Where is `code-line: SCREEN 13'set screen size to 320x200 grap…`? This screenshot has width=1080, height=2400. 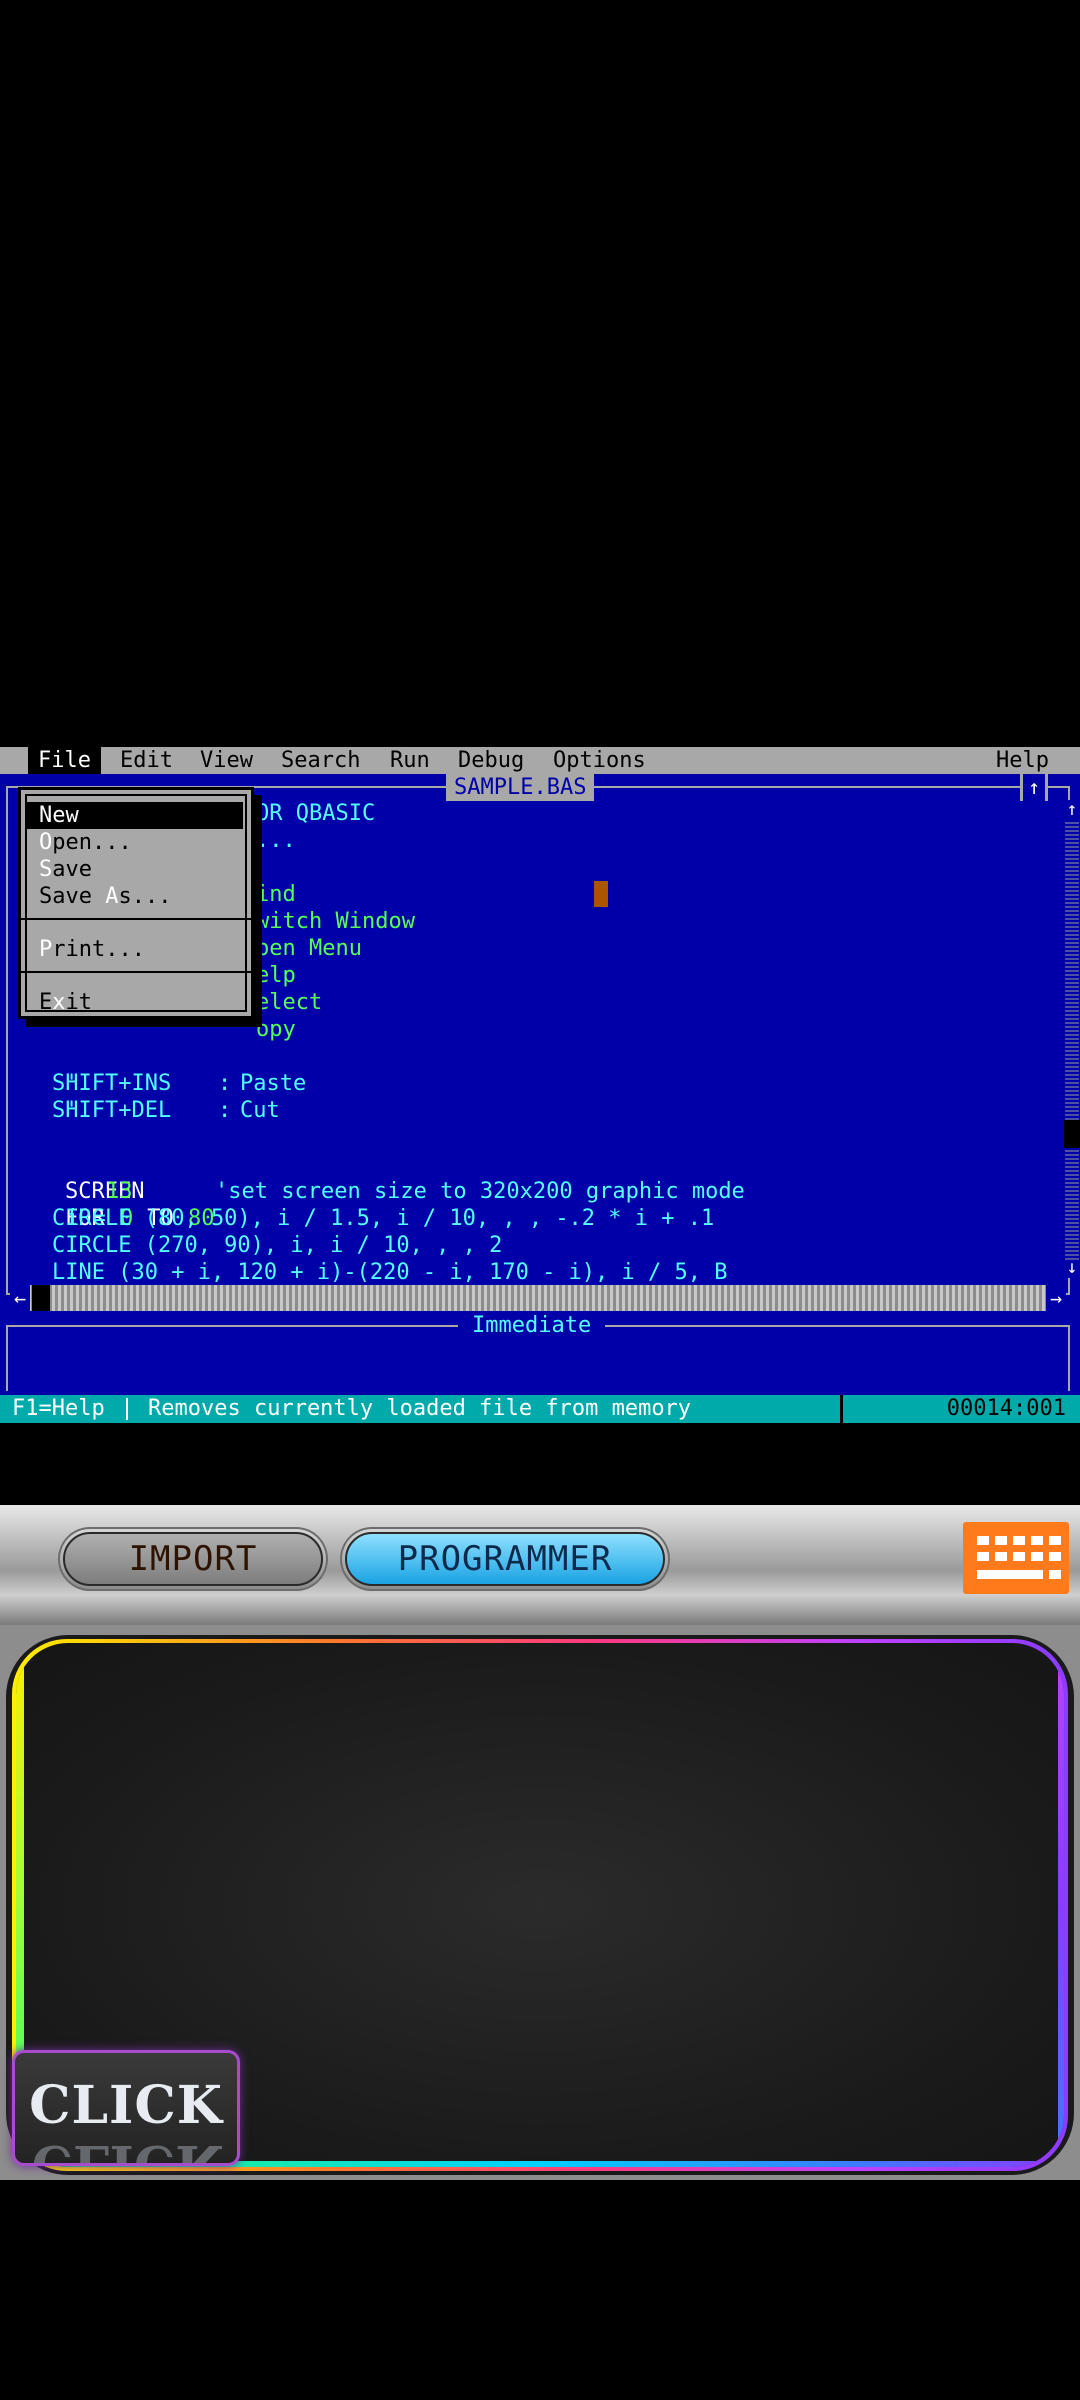
code-line: SCREEN 13'set screen size to 320x200 grap… is located at coordinates (404, 1191).